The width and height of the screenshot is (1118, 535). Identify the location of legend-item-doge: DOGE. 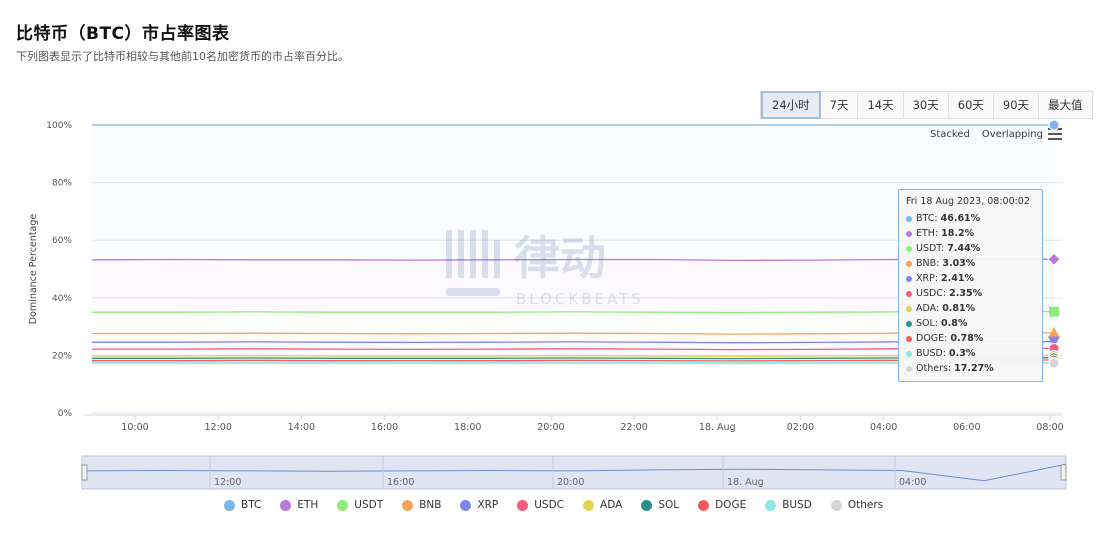
(722, 505).